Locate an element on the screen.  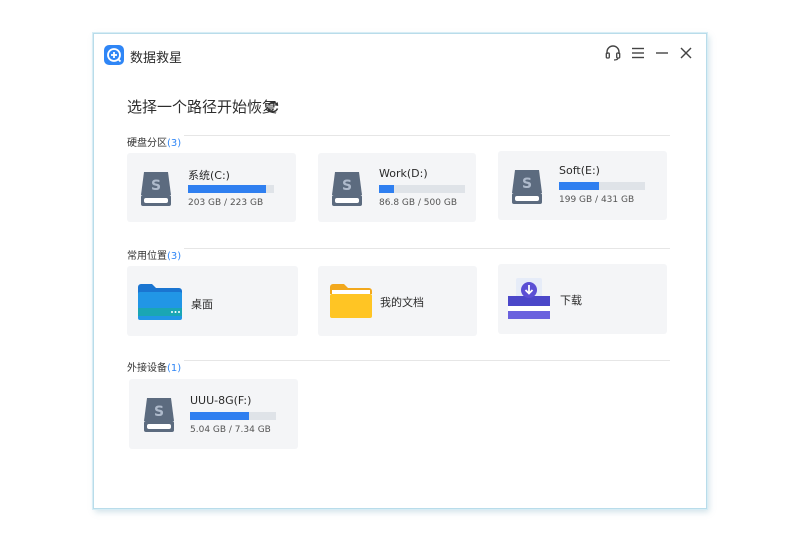
menu-icon is located at coordinates (638, 53).